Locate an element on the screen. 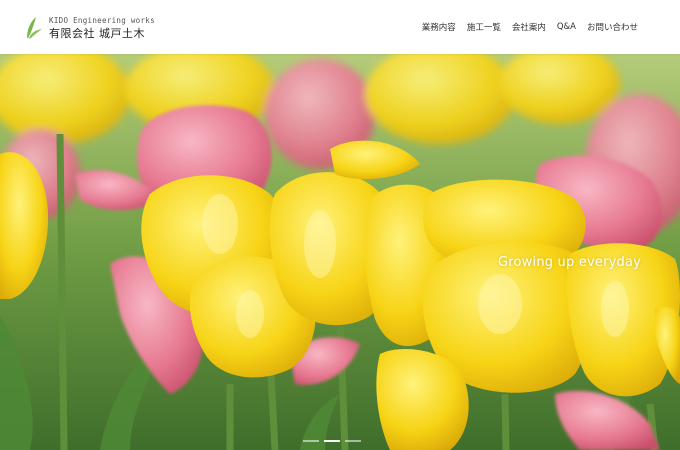 The width and height of the screenshot is (680, 450). slider-pagination is located at coordinates (332, 441).